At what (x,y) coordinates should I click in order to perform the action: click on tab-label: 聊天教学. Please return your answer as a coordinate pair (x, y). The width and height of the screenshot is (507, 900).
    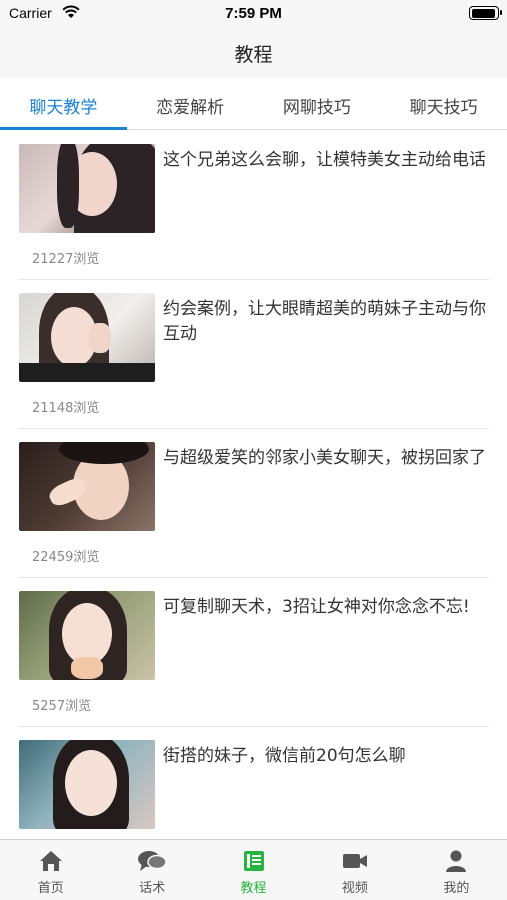
    Looking at the image, I should click on (63, 108).